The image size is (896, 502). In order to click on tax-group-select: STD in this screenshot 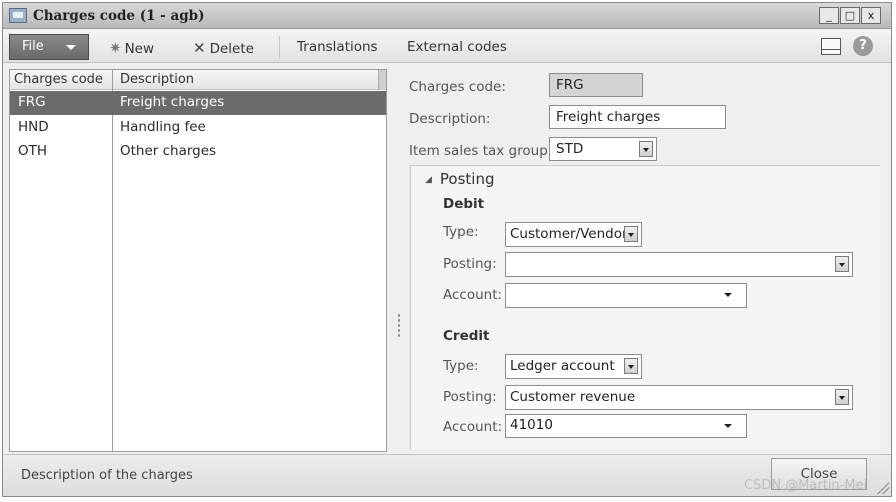, I will do `click(603, 149)`.